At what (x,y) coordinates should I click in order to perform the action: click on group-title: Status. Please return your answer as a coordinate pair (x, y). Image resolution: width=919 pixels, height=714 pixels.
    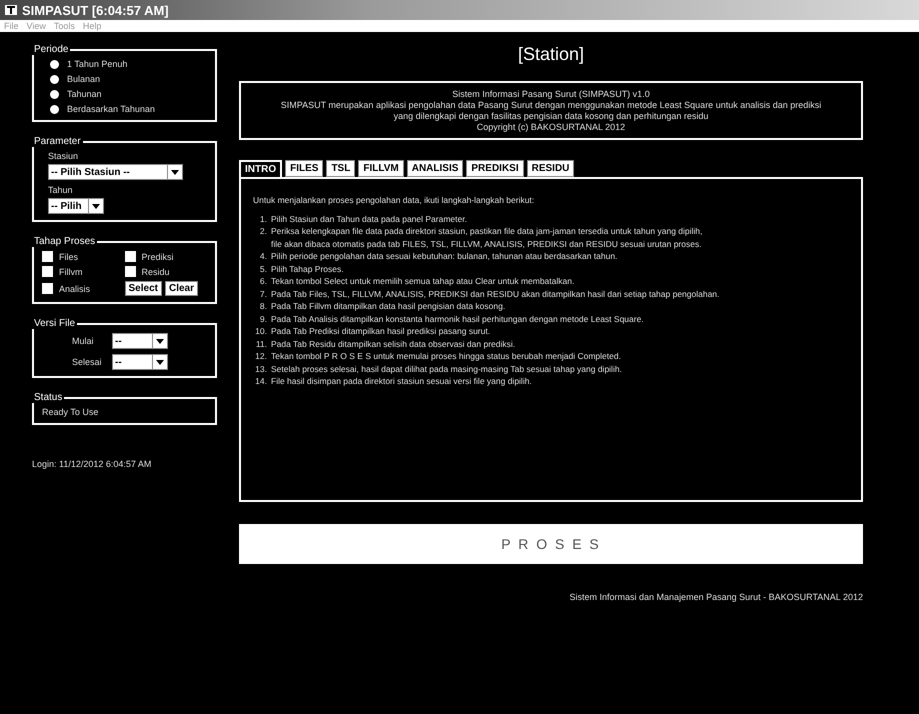
    Looking at the image, I should click on (48, 397).